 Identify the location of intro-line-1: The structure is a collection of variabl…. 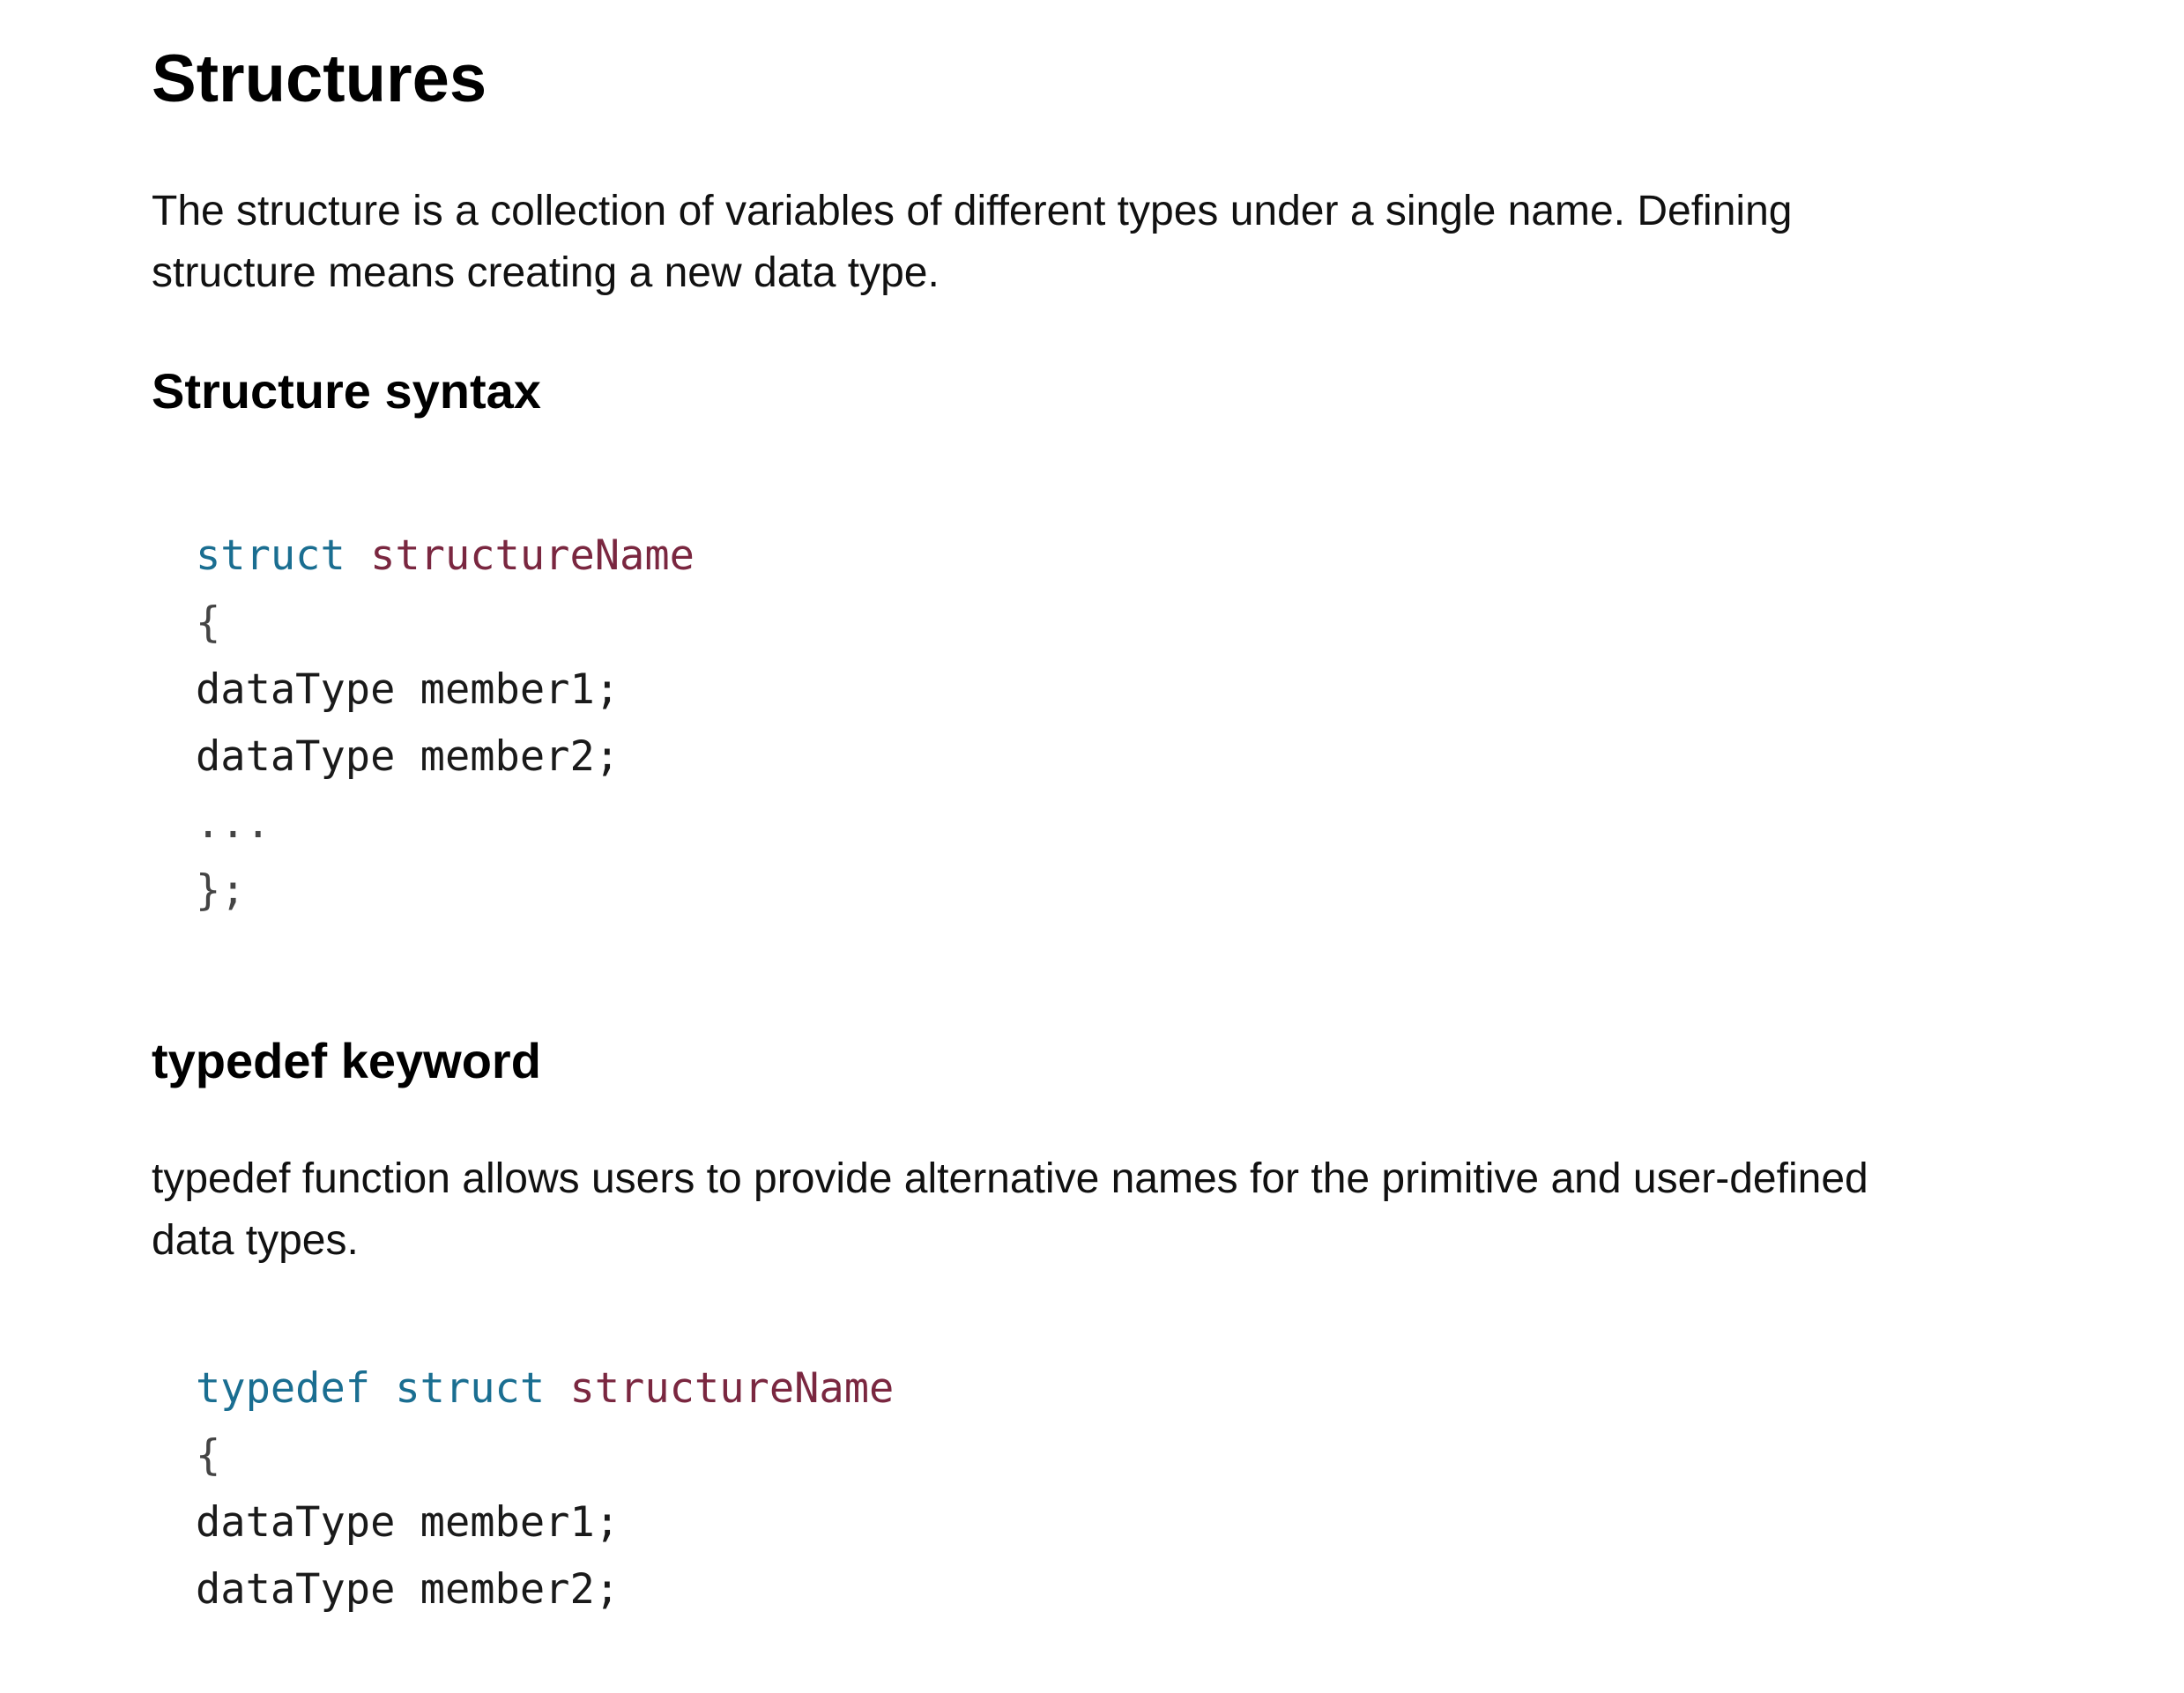
(972, 211).